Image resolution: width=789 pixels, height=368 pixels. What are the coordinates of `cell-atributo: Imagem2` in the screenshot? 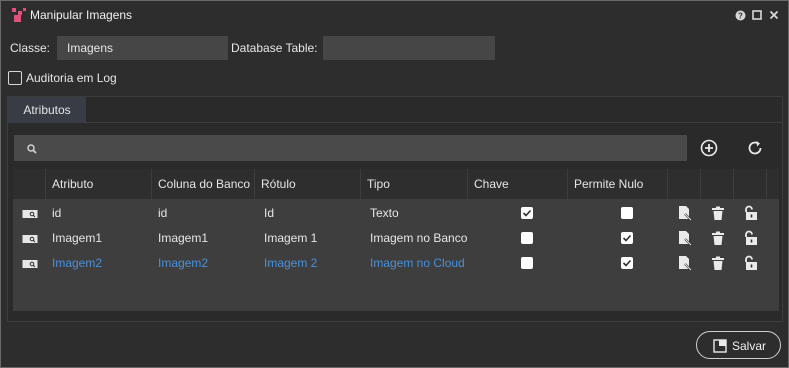 It's located at (77, 263).